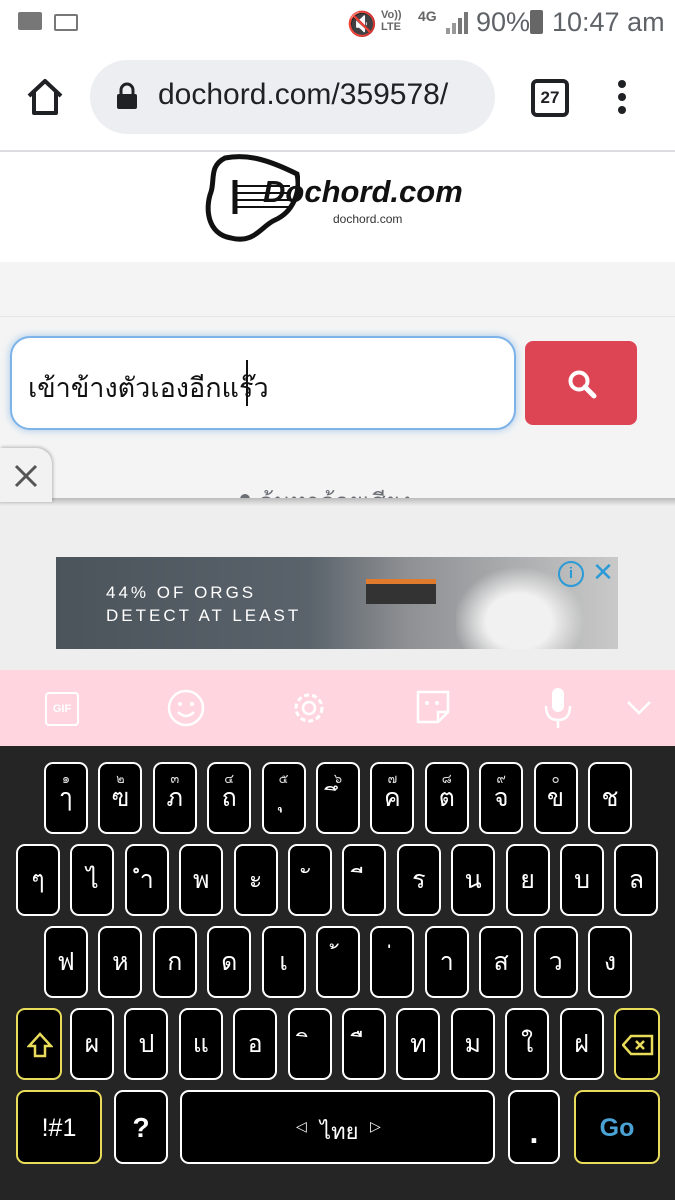 Image resolution: width=675 pixels, height=1200 pixels. What do you see at coordinates (636, 880) in the screenshot?
I see `key: ล` at bounding box center [636, 880].